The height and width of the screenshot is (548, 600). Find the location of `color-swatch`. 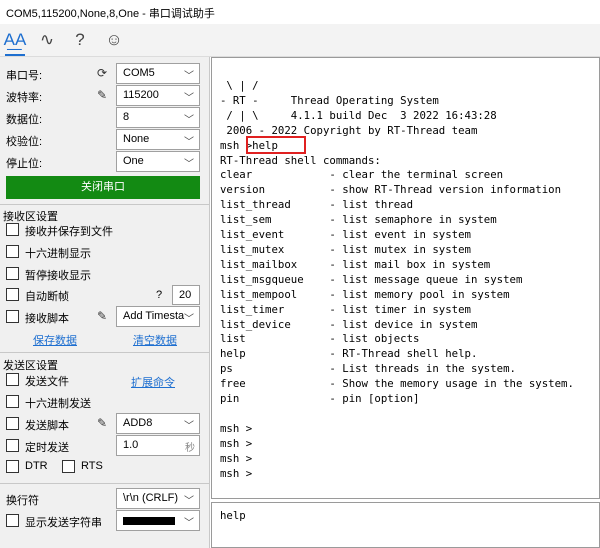

color-swatch is located at coordinates (149, 521).